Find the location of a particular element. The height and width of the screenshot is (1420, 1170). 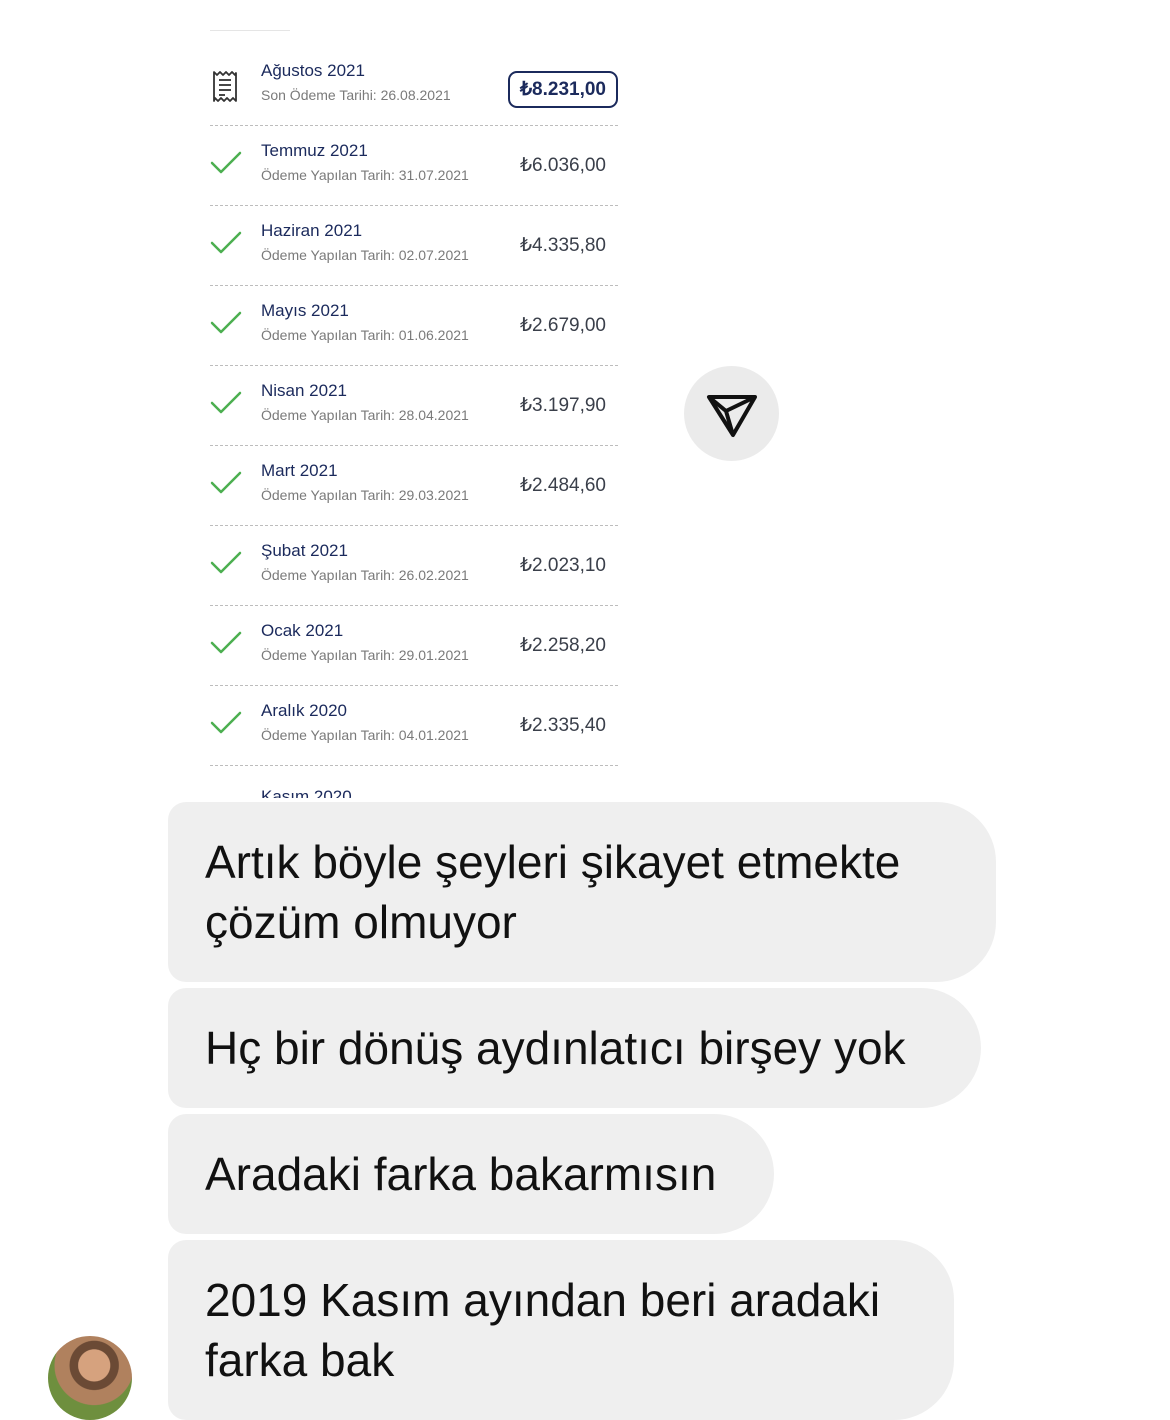

bill-title: Mart 2021 is located at coordinates (299, 470).